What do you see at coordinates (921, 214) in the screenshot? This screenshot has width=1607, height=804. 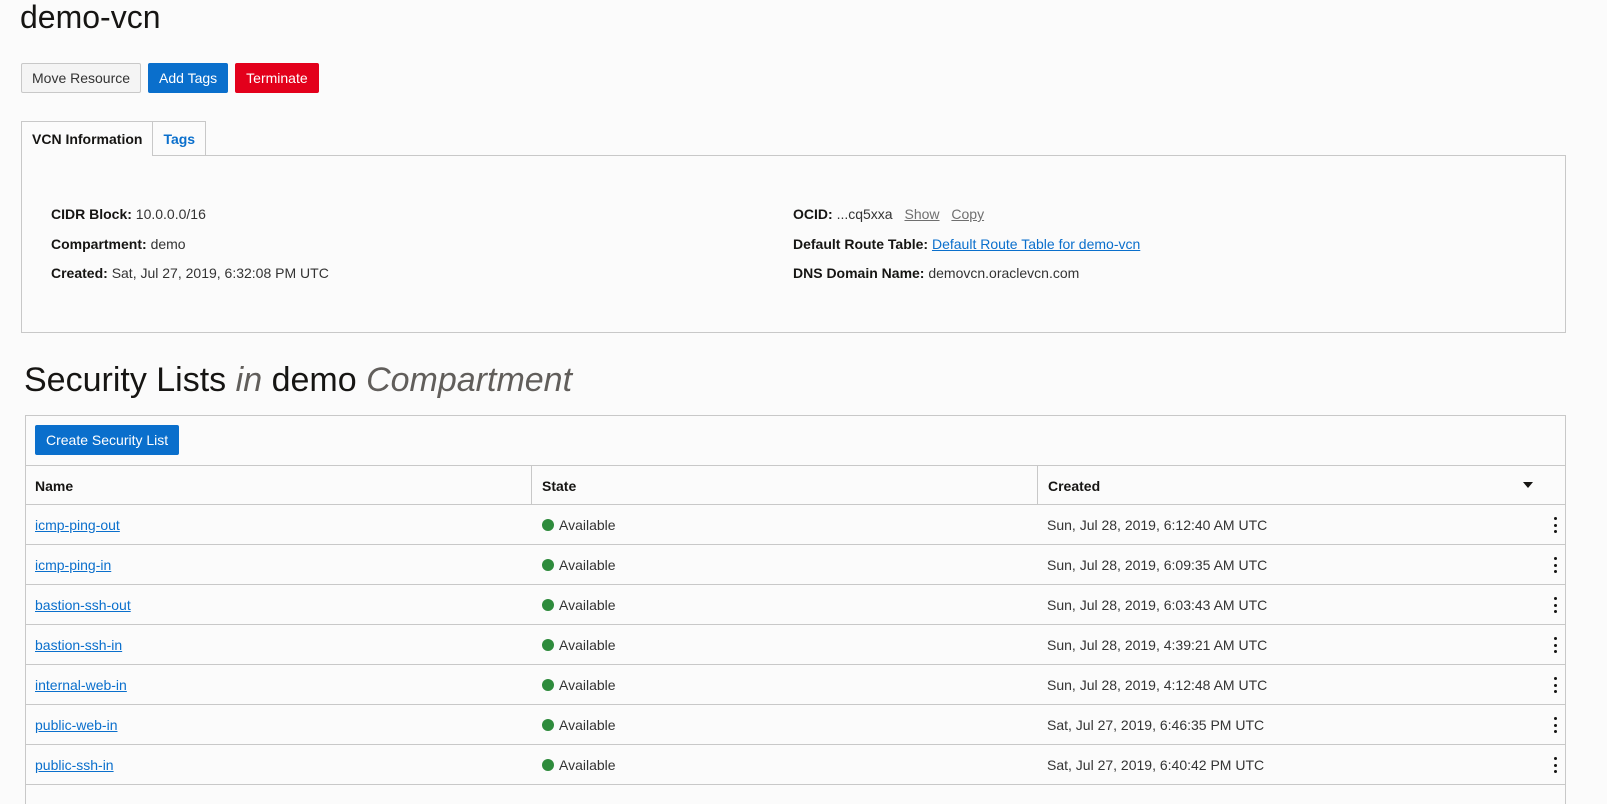 I see `ocid-show-link: Show` at bounding box center [921, 214].